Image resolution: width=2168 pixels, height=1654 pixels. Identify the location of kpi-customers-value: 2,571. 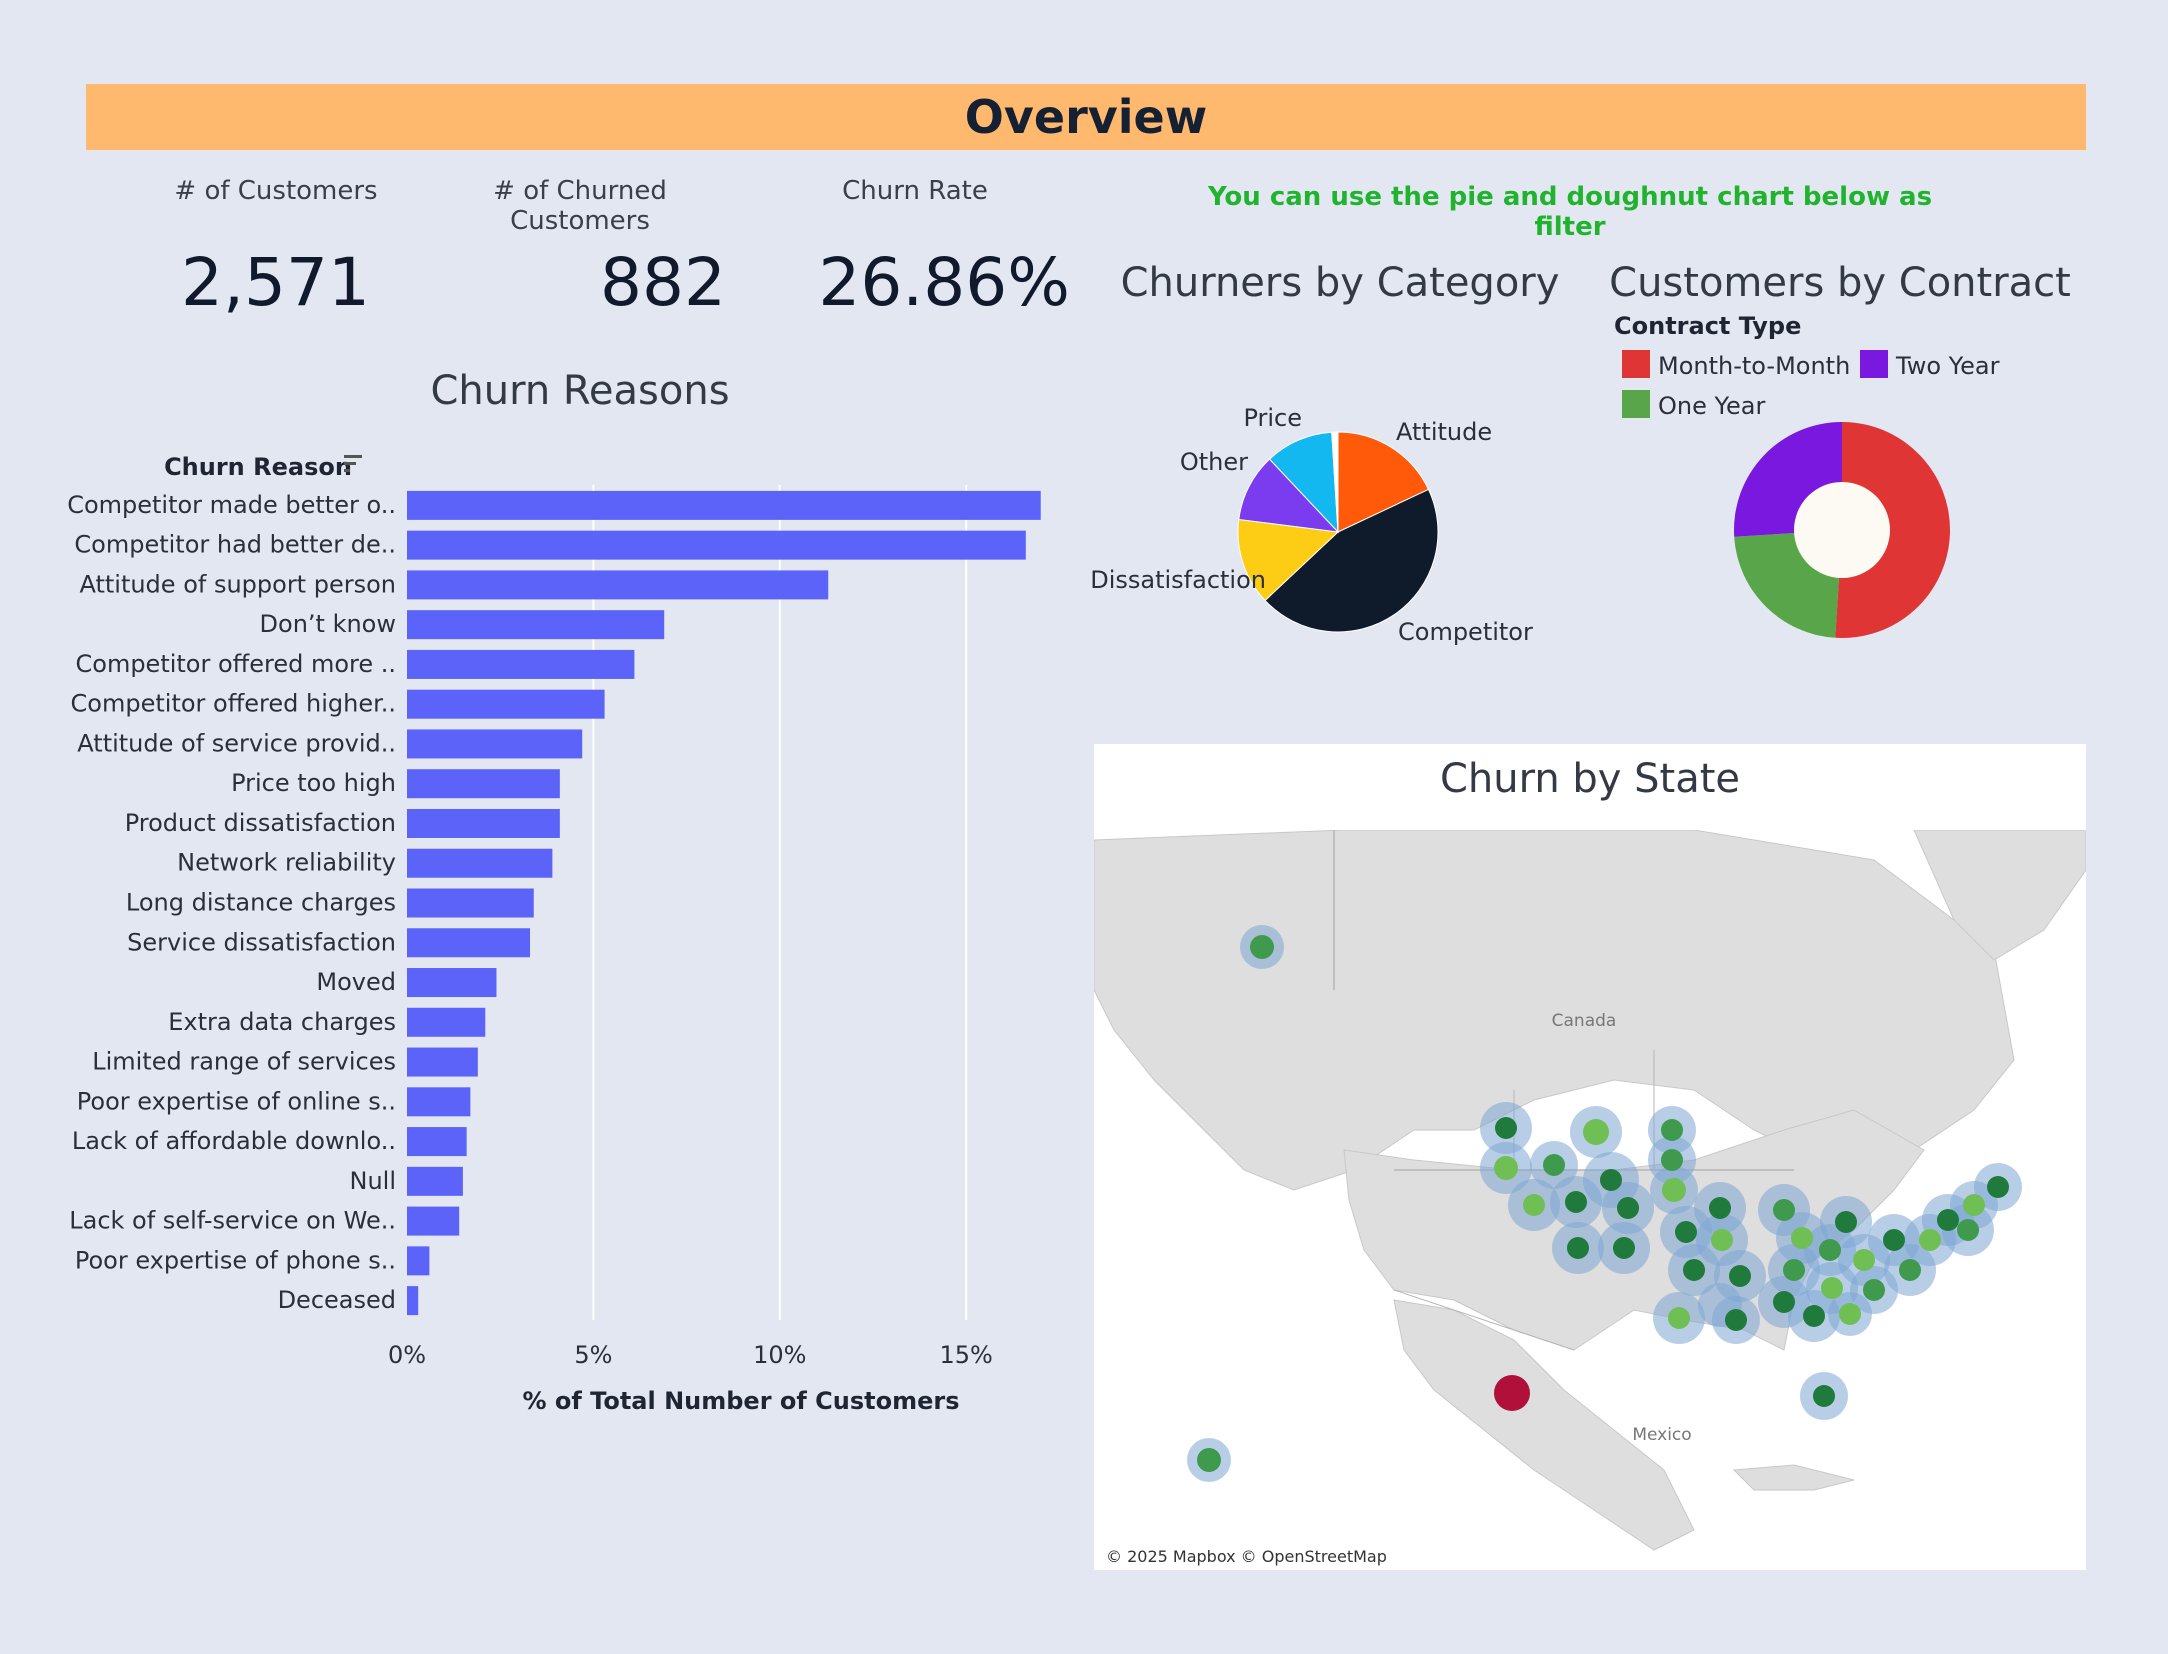
(275, 282).